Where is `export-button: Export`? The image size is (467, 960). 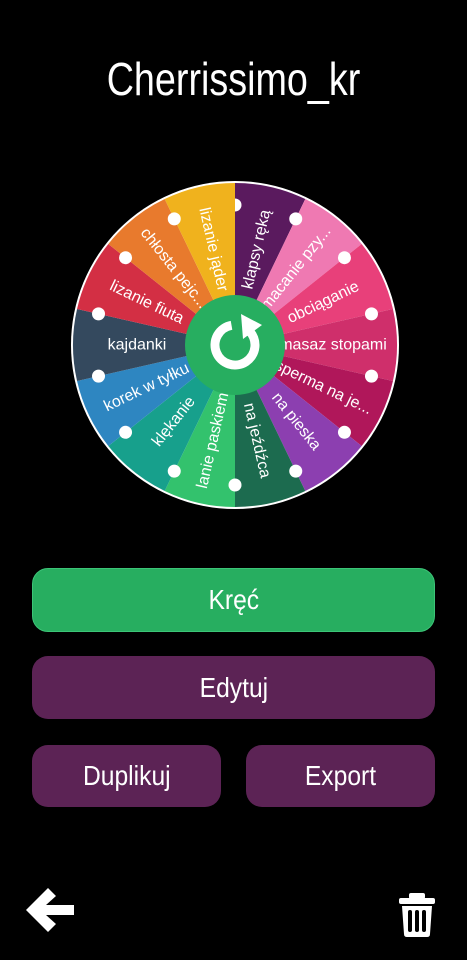 export-button: Export is located at coordinates (340, 776).